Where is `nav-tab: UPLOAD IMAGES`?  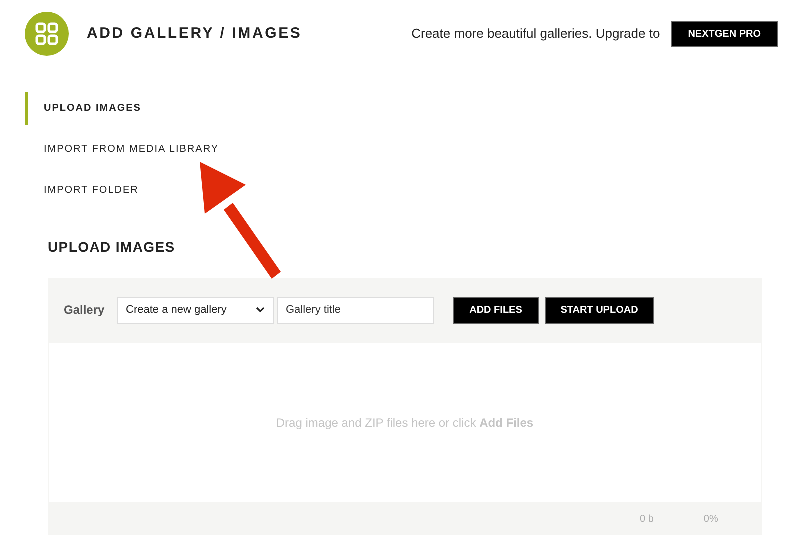
nav-tab: UPLOAD IMAGES is located at coordinates (85, 108).